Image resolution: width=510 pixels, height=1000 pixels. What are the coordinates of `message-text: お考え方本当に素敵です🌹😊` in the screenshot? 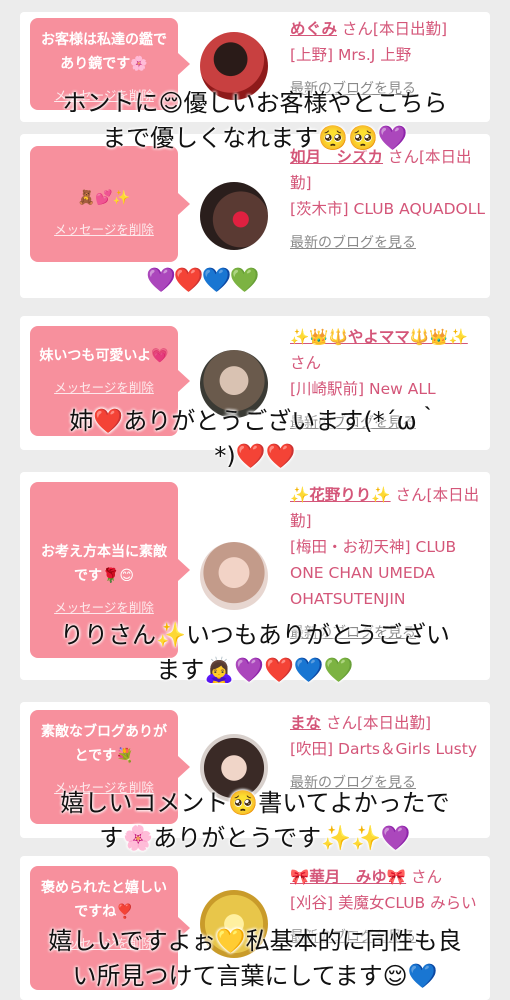 It's located at (104, 564).